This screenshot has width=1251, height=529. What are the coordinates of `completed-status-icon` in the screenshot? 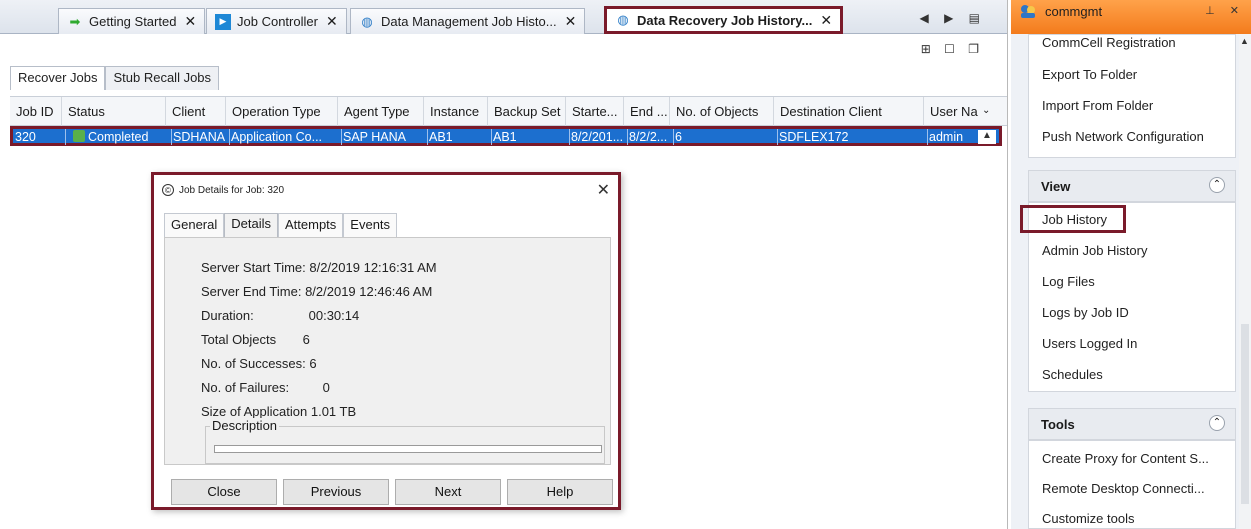 It's located at (79, 136).